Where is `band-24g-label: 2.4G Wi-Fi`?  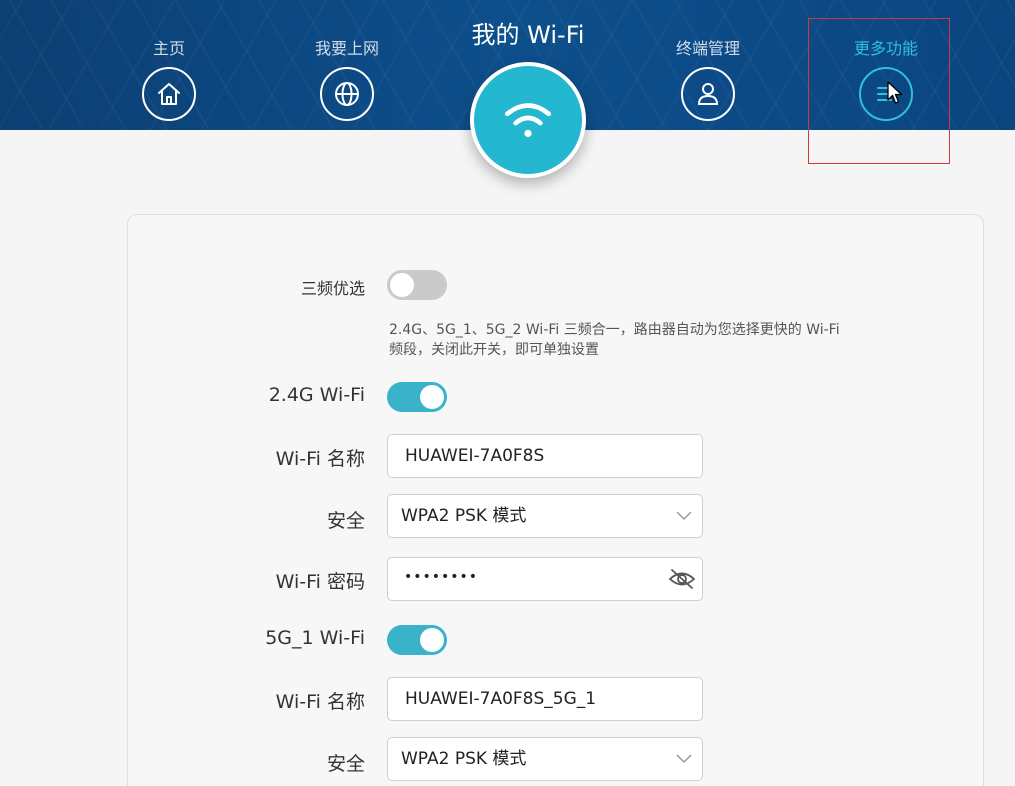
band-24g-label: 2.4G Wi-Fi is located at coordinates (316, 395).